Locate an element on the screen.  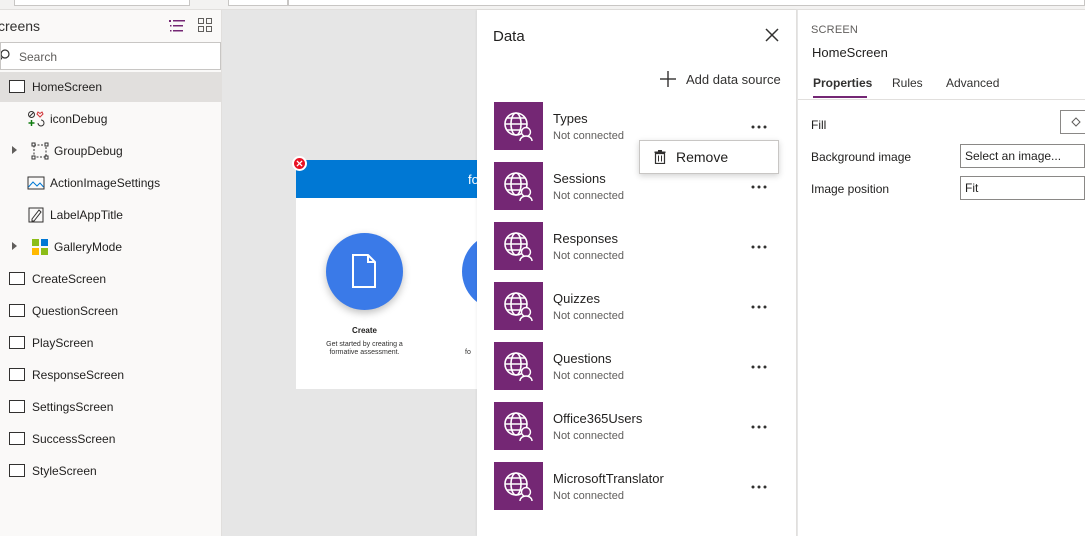
tree-item-homescreen: HomeScreen is located at coordinates (110, 87).